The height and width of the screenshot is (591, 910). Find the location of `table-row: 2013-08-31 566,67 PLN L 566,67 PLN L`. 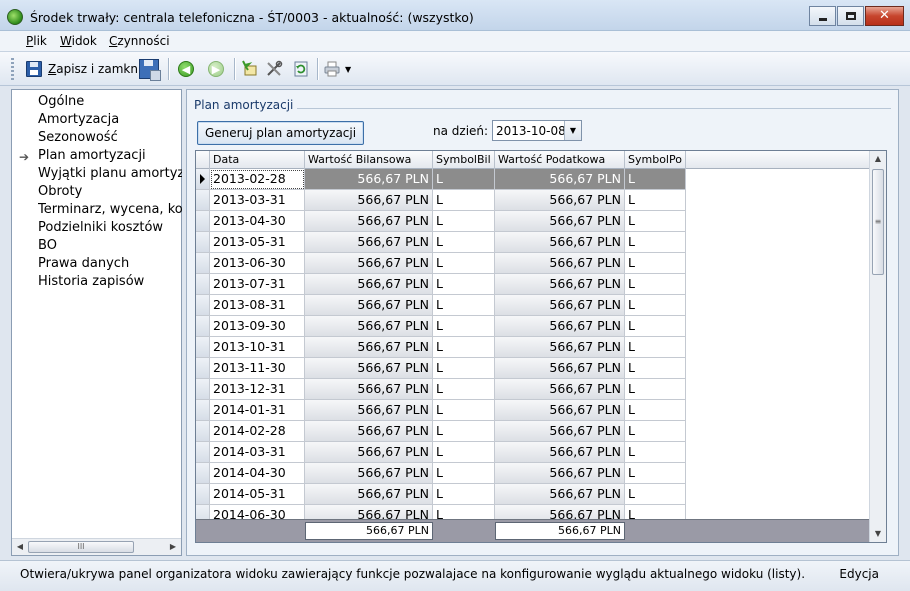

table-row: 2013-08-31 566,67 PLN L 566,67 PLN L is located at coordinates (533, 305).